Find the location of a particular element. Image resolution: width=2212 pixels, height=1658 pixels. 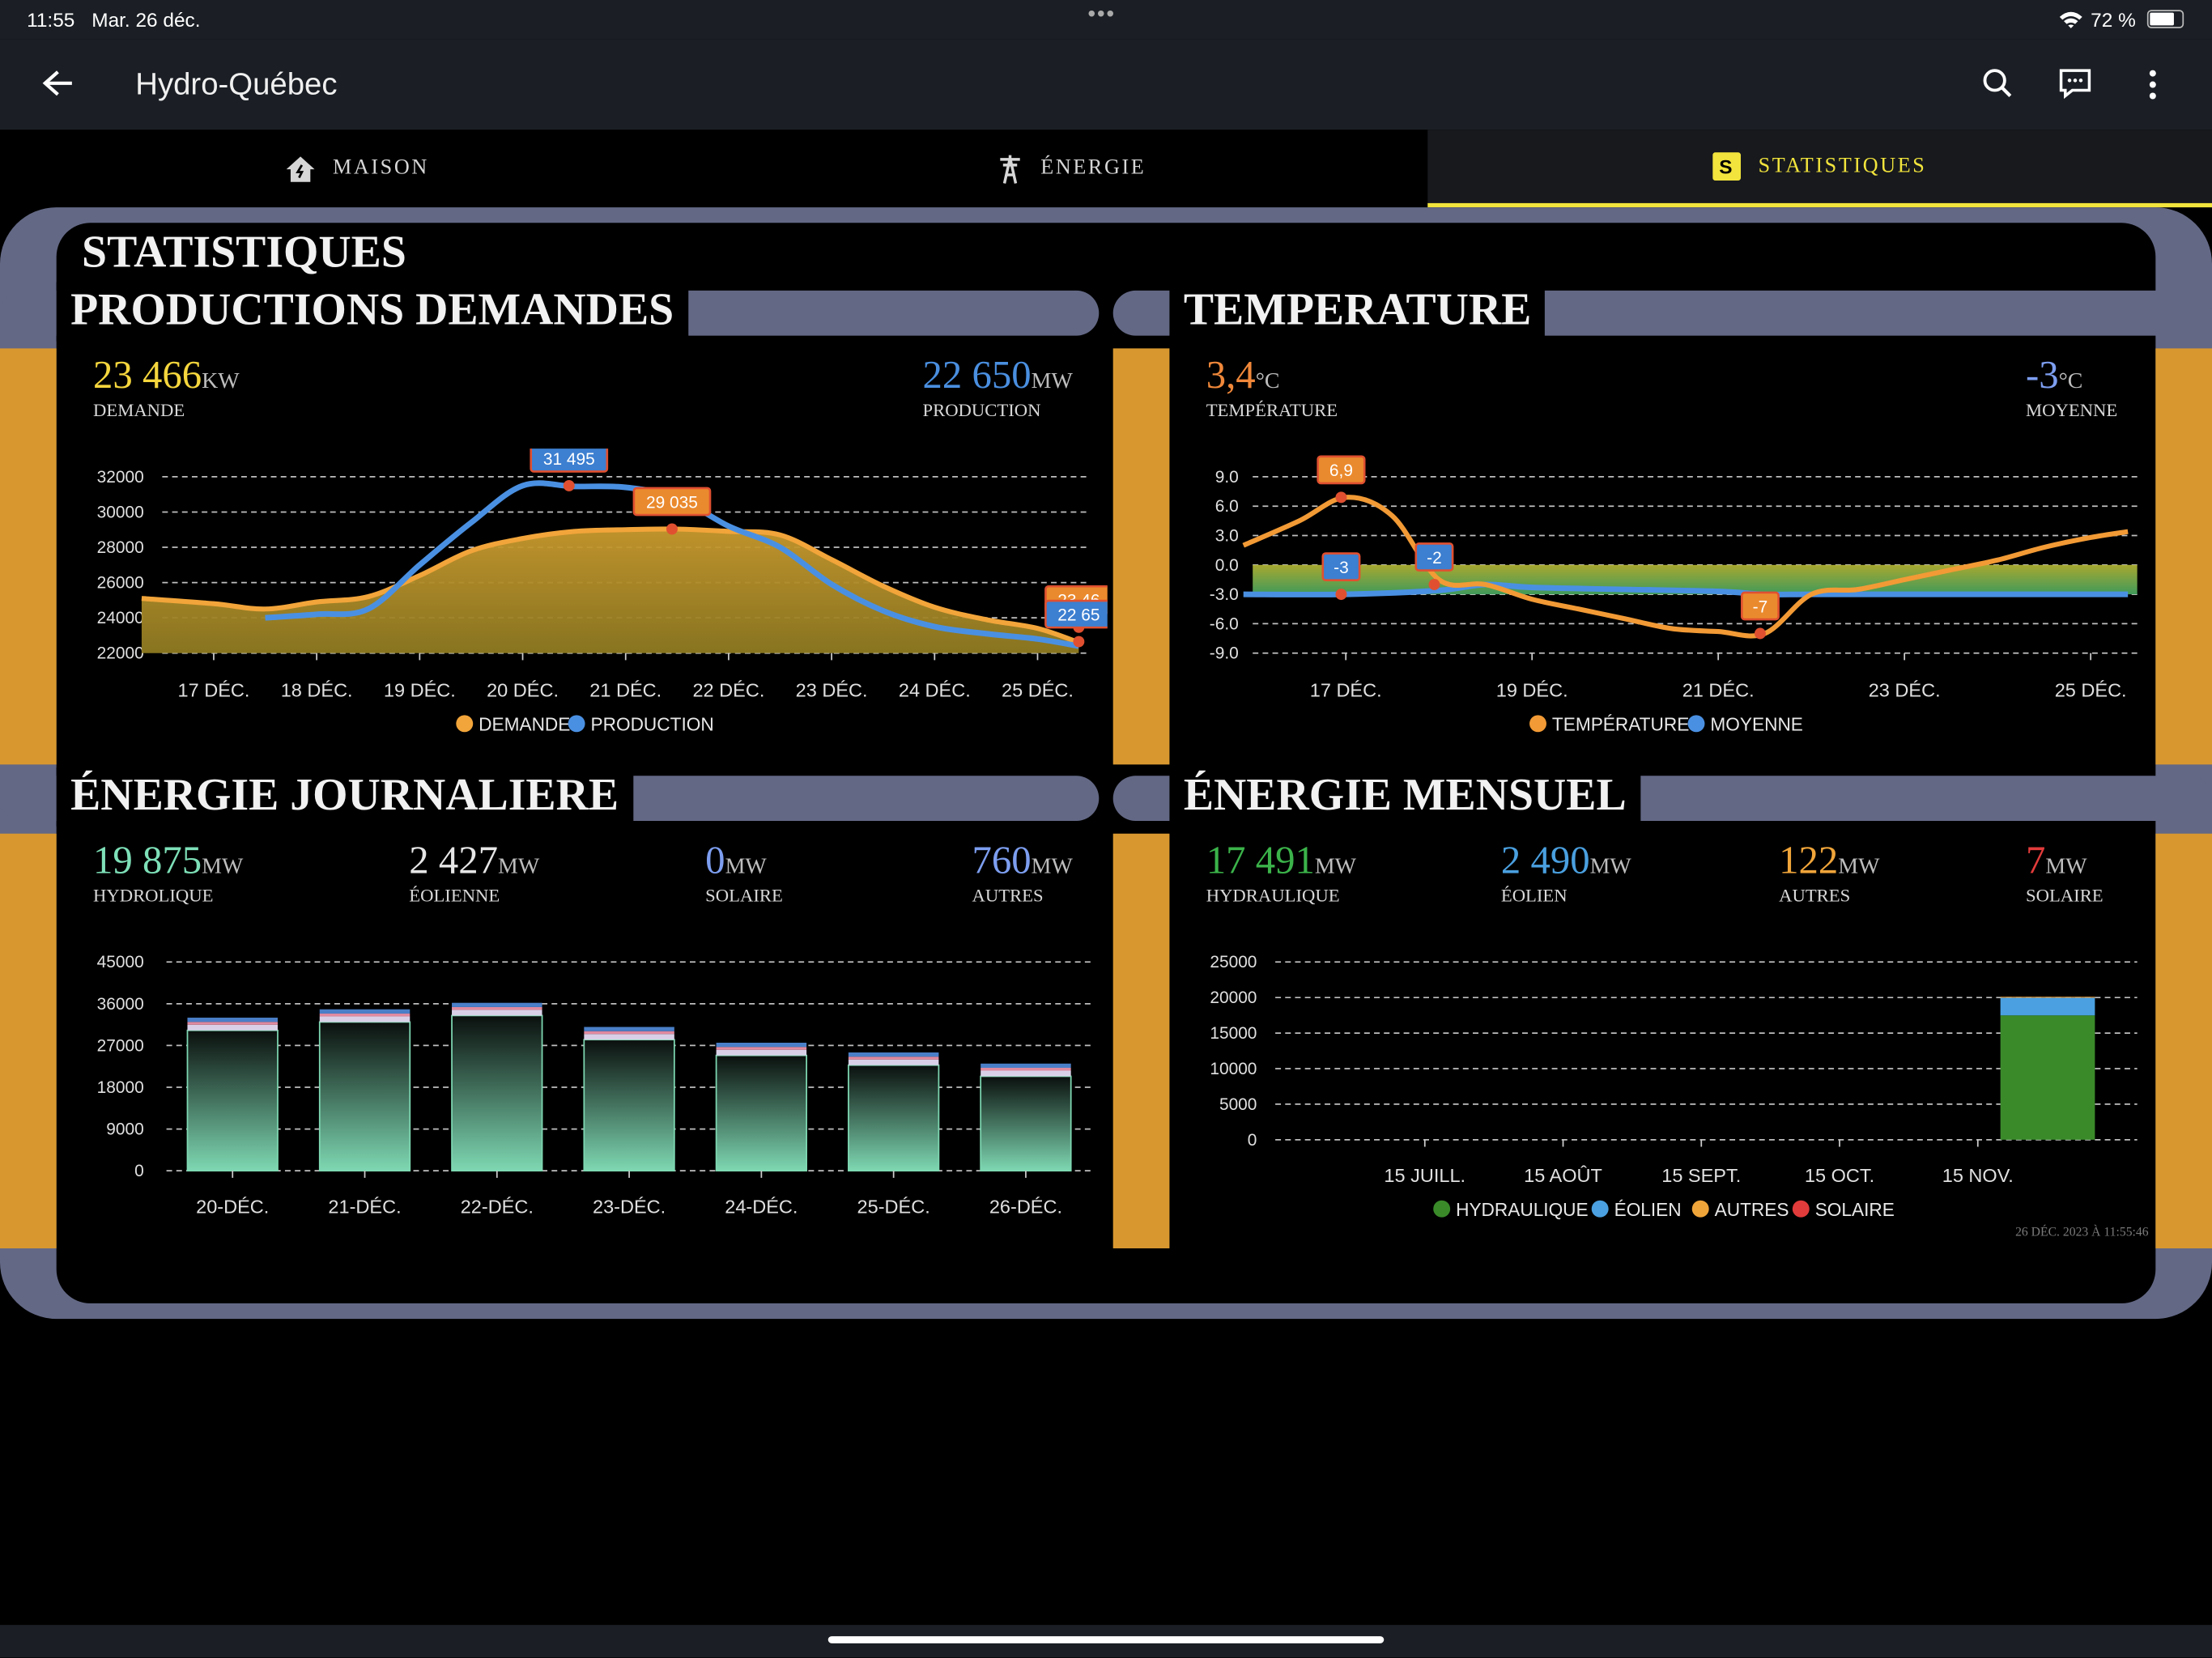

stat-unit: °C is located at coordinates (1268, 381).